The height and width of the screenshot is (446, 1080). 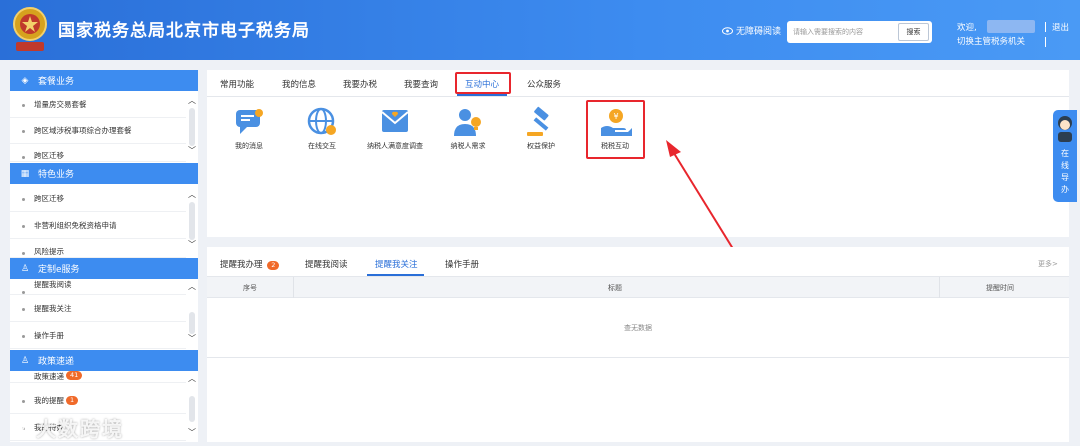 I want to click on sidebar-section-package: ◈ 套餐业务, so click(x=104, y=80).